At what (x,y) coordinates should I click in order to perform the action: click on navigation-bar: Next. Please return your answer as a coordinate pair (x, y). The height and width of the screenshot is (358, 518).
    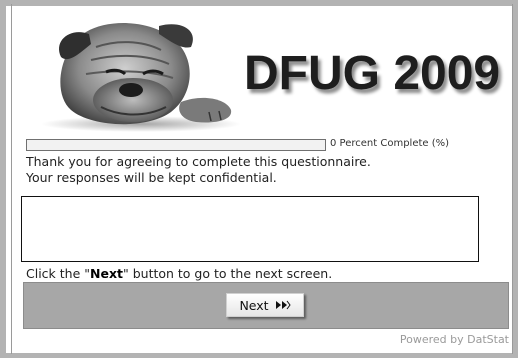
    Looking at the image, I should click on (266, 305).